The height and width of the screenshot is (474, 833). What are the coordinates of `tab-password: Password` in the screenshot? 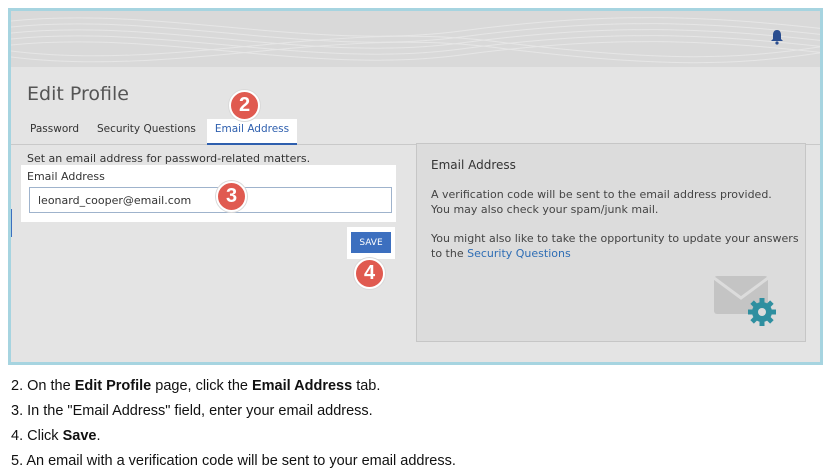 It's located at (54, 132).